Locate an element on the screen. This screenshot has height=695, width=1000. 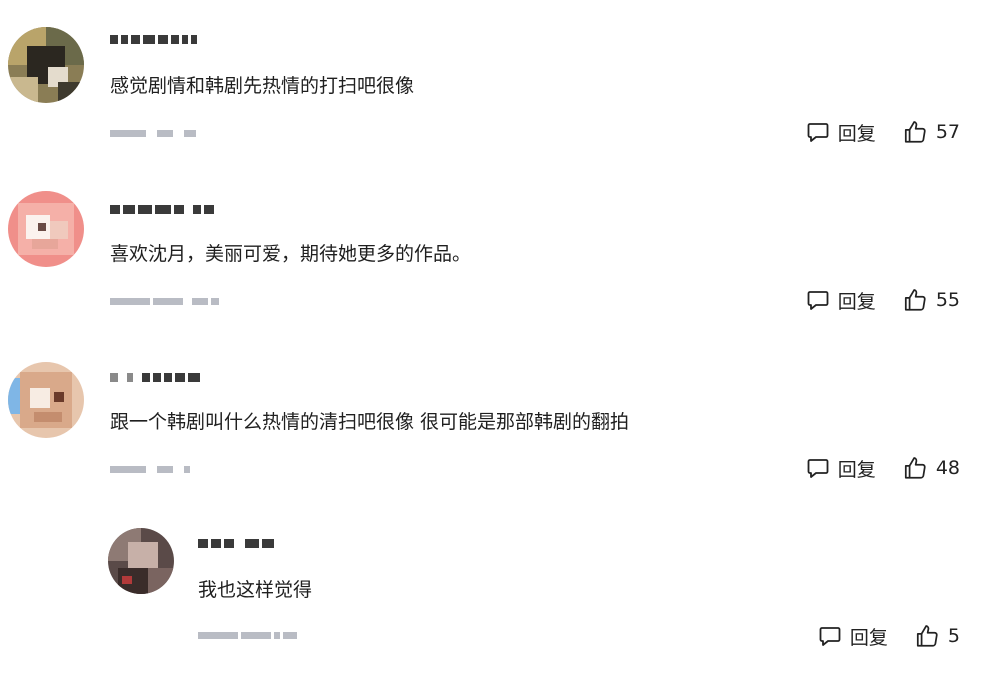
like-button: 55 is located at coordinates (931, 300).